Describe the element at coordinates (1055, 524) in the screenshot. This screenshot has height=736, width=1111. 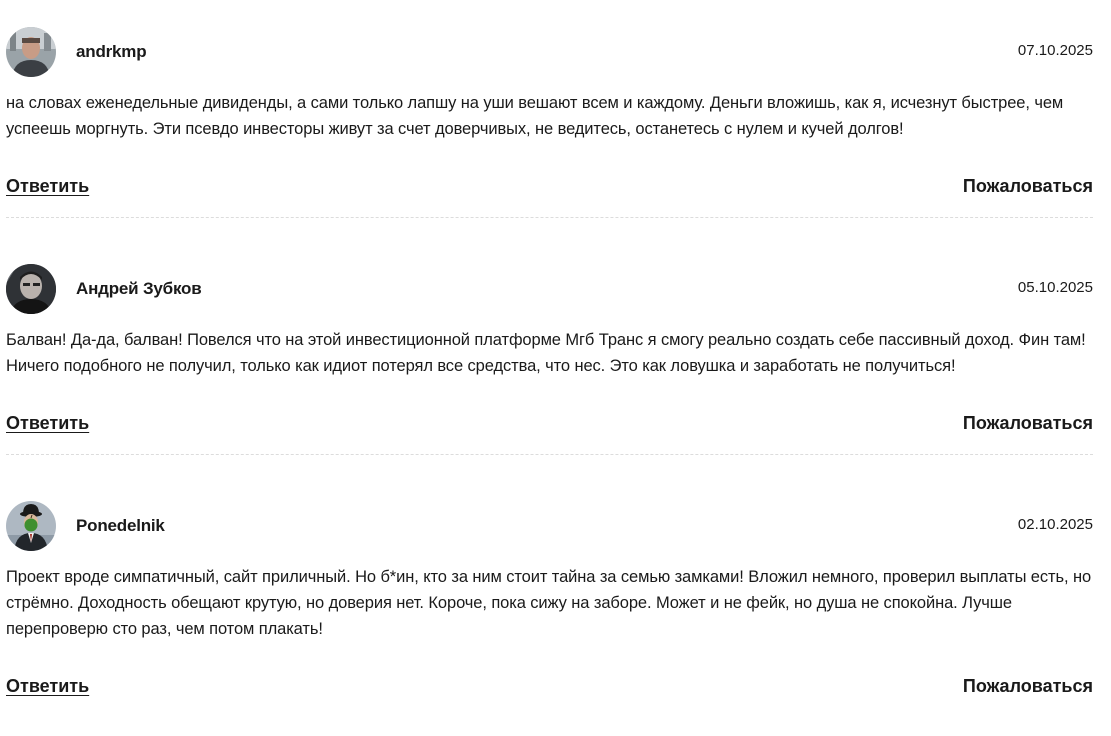
I see `comment-date: 02.10.2025` at that location.